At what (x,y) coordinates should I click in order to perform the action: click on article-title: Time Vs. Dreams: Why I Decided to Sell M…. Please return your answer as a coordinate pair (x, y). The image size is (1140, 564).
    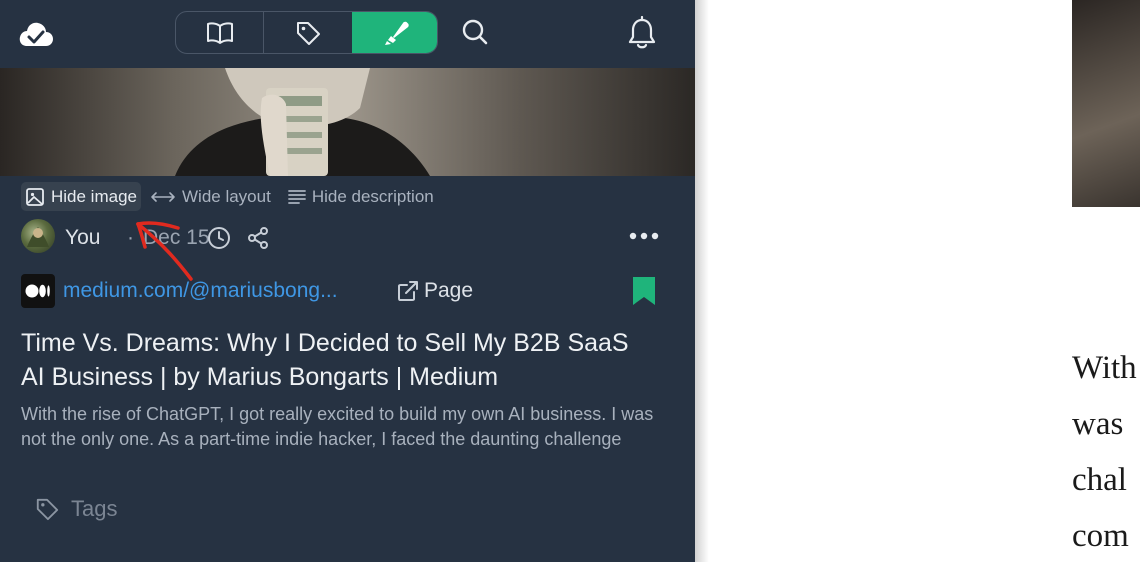
    Looking at the image, I should click on (336, 360).